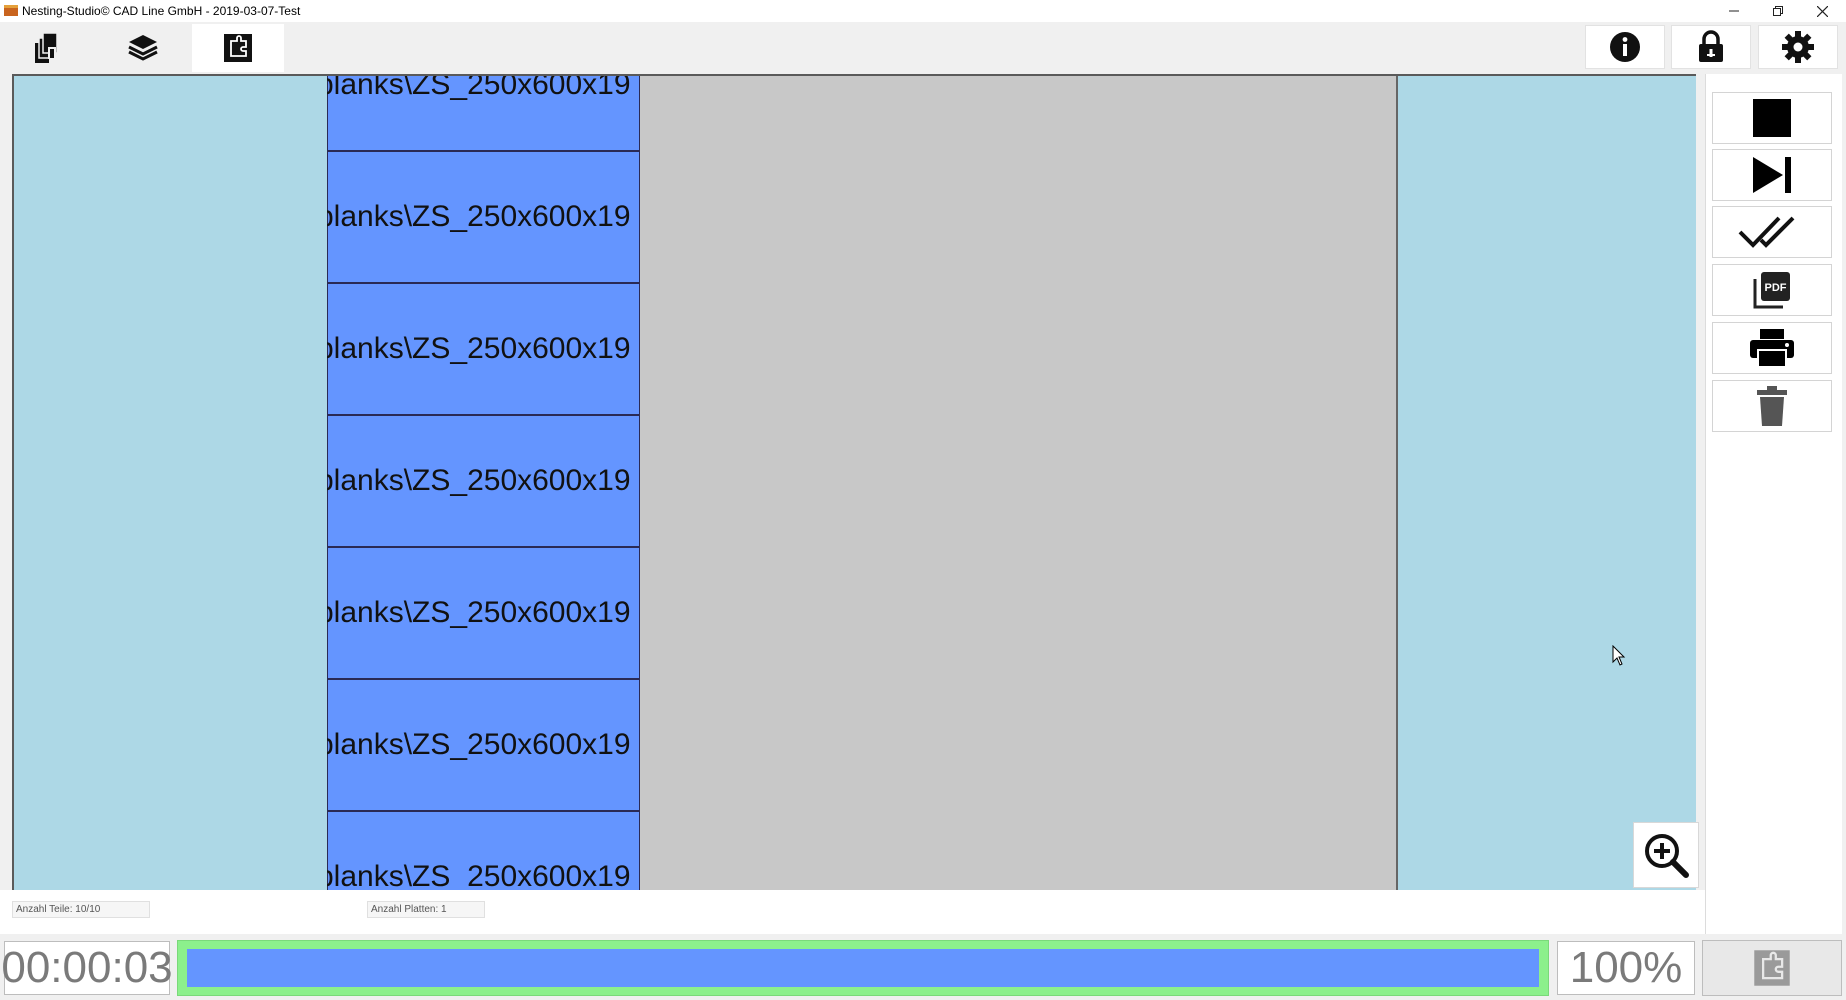  I want to click on plates-count-label: Anzahl Platten: 1, so click(426, 909).